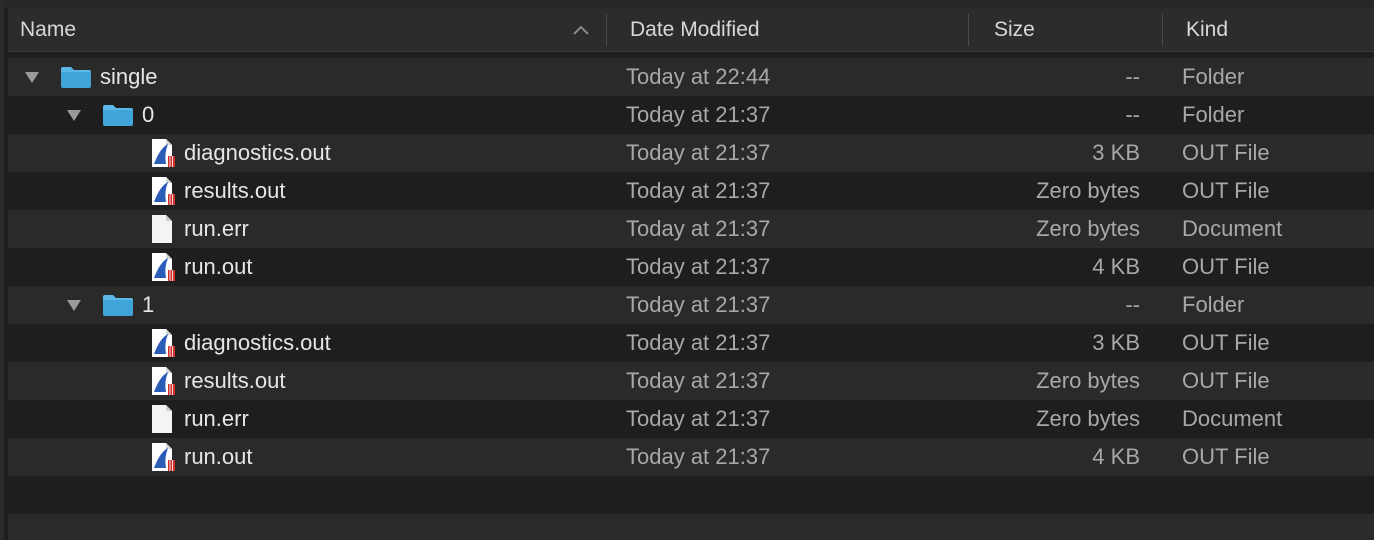 This screenshot has height=540, width=1374. Describe the element at coordinates (695, 29) in the screenshot. I see `column-header-date-label: Date Modified` at that location.